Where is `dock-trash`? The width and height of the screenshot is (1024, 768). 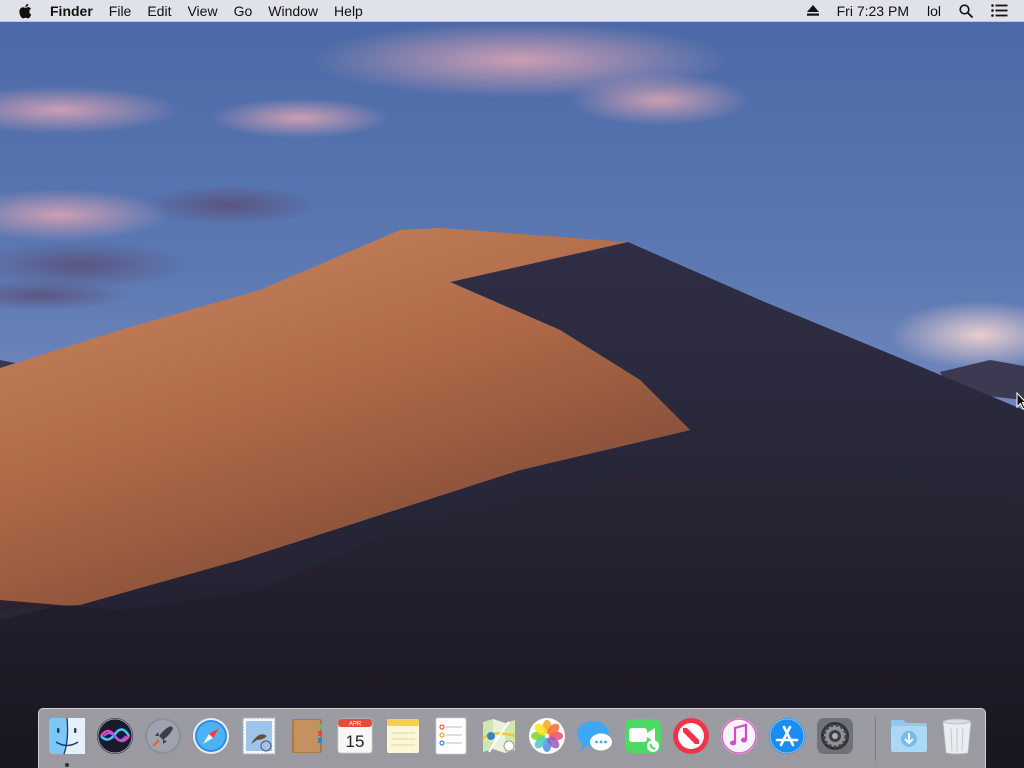 dock-trash is located at coordinates (957, 736).